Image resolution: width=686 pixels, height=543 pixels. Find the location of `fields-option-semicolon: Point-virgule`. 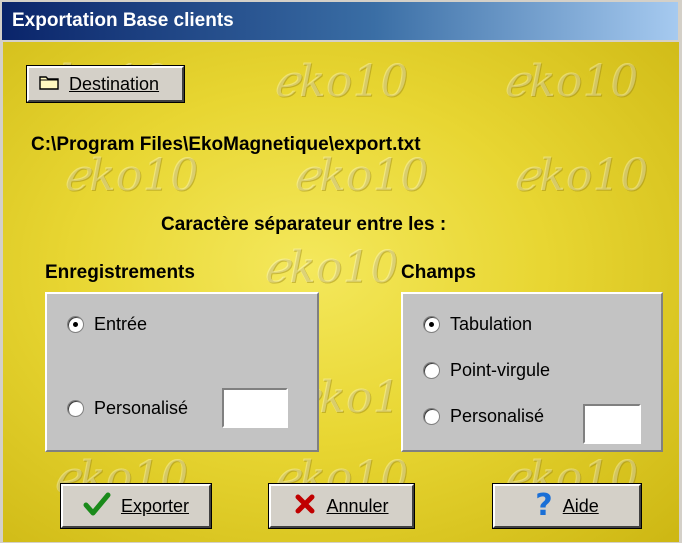

fields-option-semicolon: Point-virgule is located at coordinates (486, 370).